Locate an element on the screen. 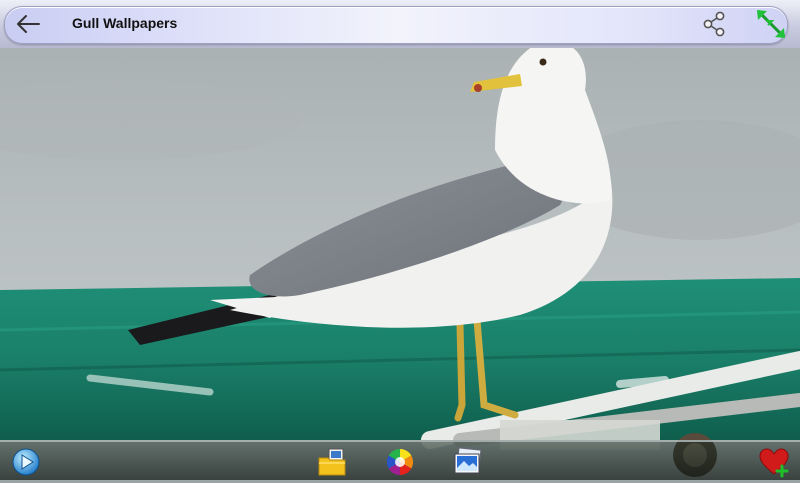 The width and height of the screenshot is (800, 483). color-wheel-icon is located at coordinates (400, 462).